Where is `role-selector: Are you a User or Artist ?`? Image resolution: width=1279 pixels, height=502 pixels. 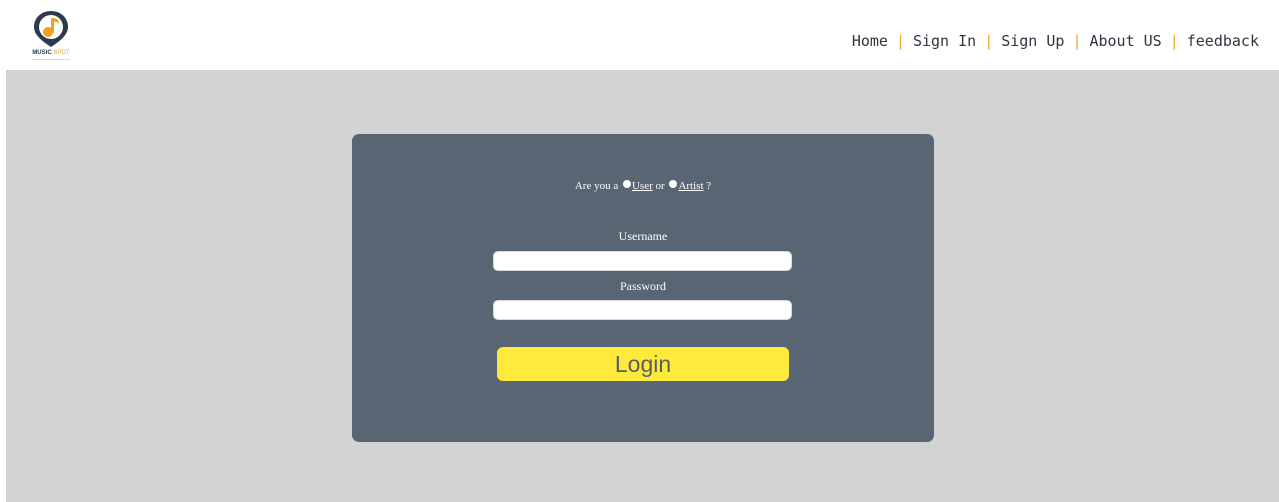 role-selector: Are you a User or Artist ? is located at coordinates (643, 186).